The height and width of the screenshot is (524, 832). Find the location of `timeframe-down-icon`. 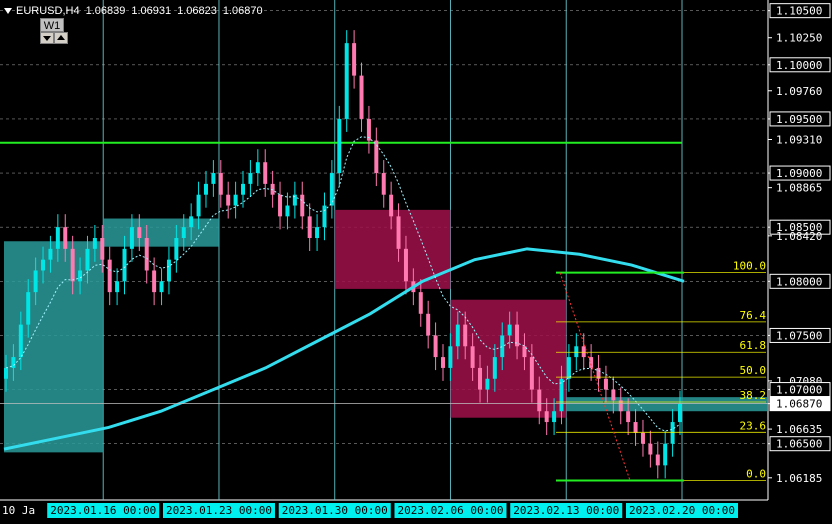

timeframe-down-icon is located at coordinates (47, 38).